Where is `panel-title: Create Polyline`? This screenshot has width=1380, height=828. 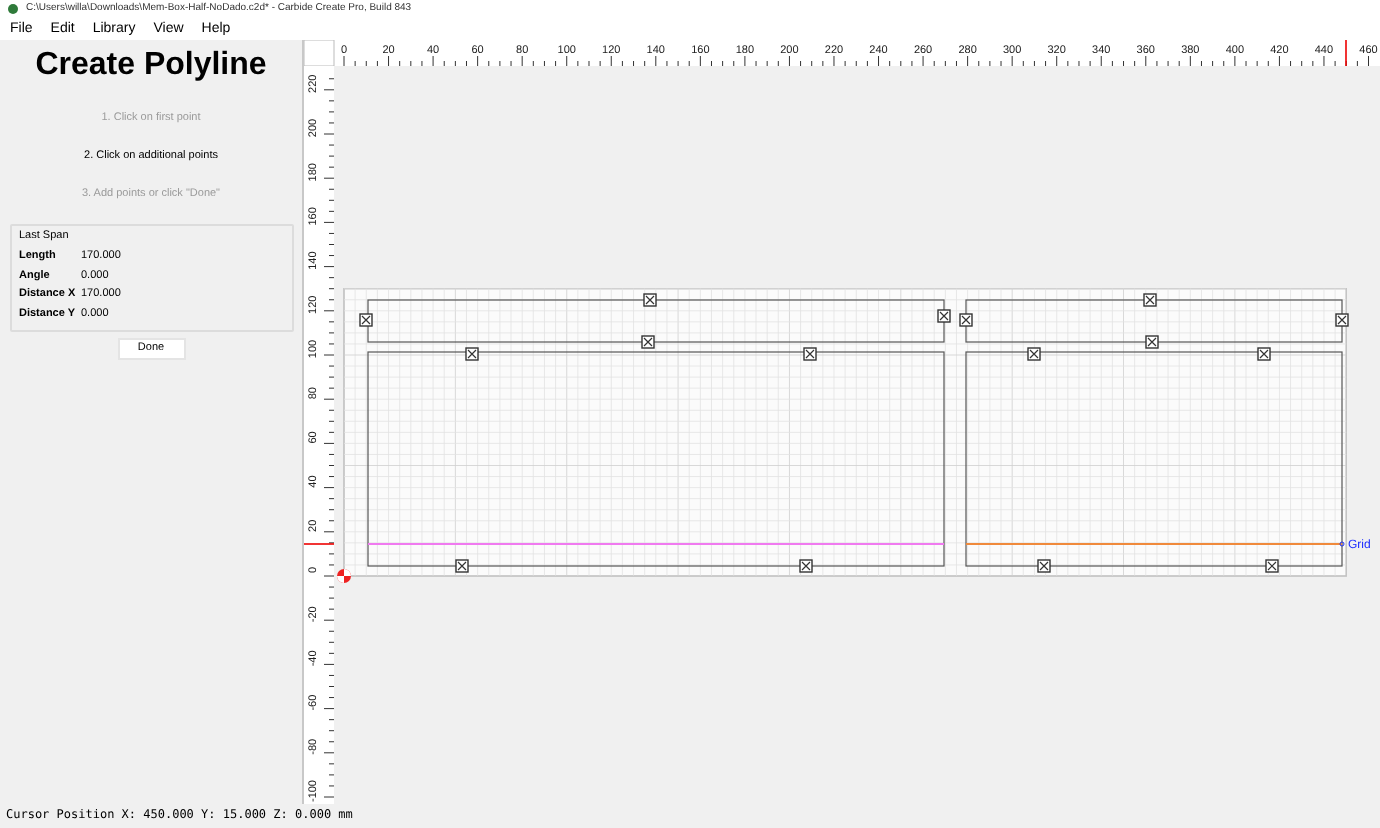 panel-title: Create Polyline is located at coordinates (151, 66).